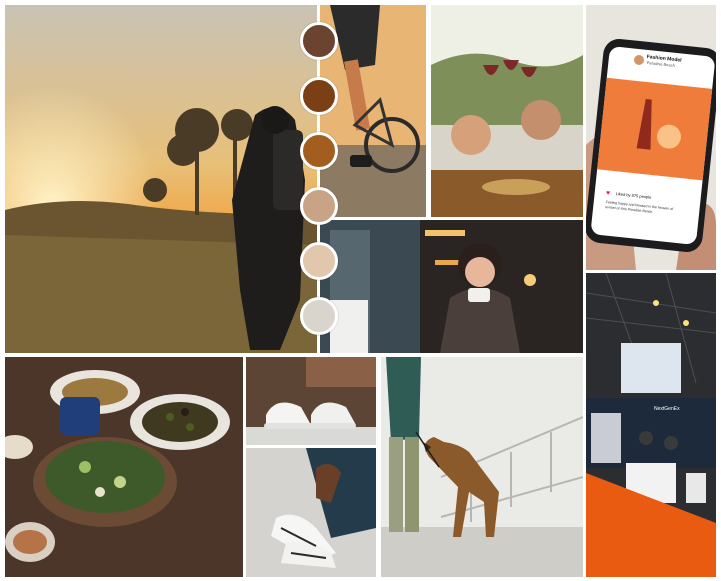 The image size is (721, 581). Describe the element at coordinates (667, 409) in the screenshot. I see `booth-brand: NextGenEx` at that location.